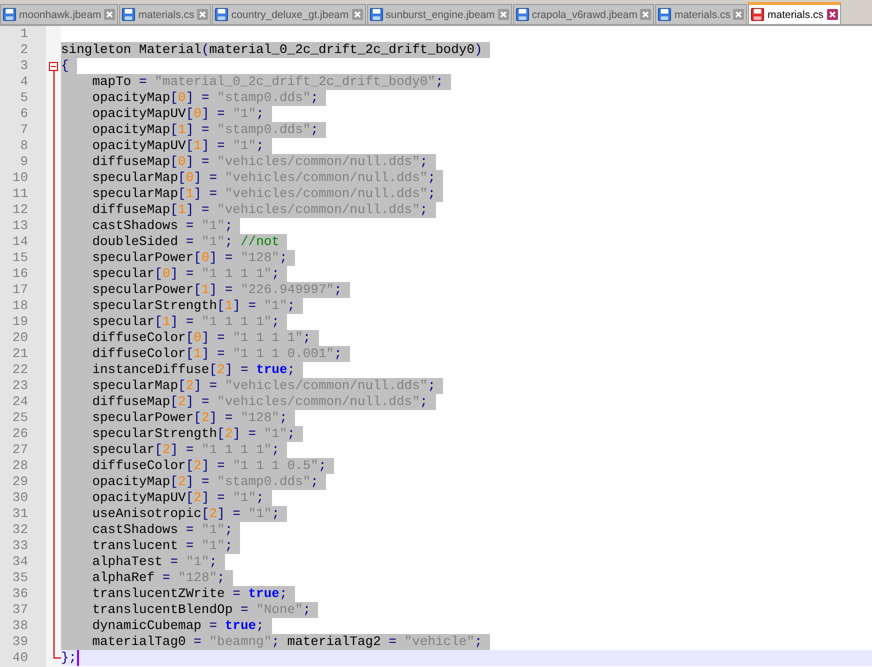 The image size is (872, 667). I want to click on line-number: 40, so click(20, 658).